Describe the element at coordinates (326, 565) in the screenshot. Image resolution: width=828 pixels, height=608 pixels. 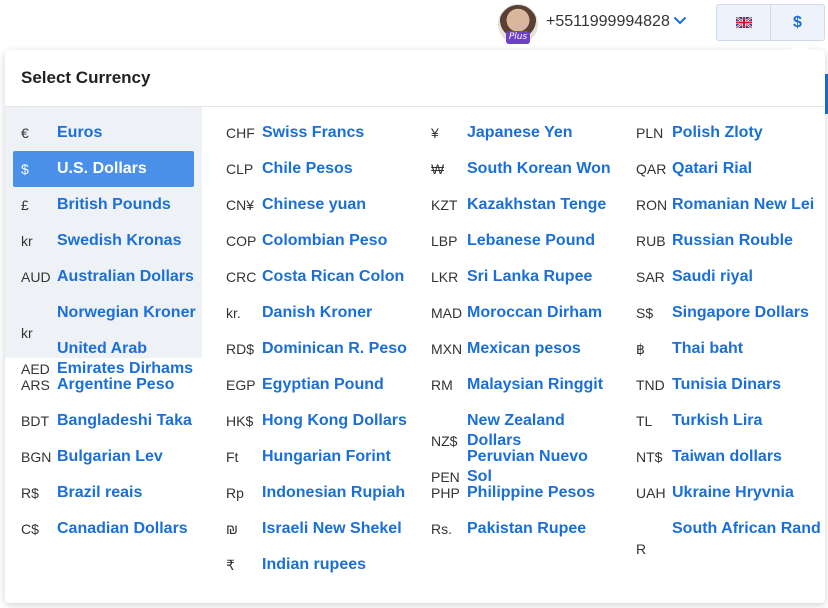
I see `currency-item-inr: ₹ Indian rupees` at that location.